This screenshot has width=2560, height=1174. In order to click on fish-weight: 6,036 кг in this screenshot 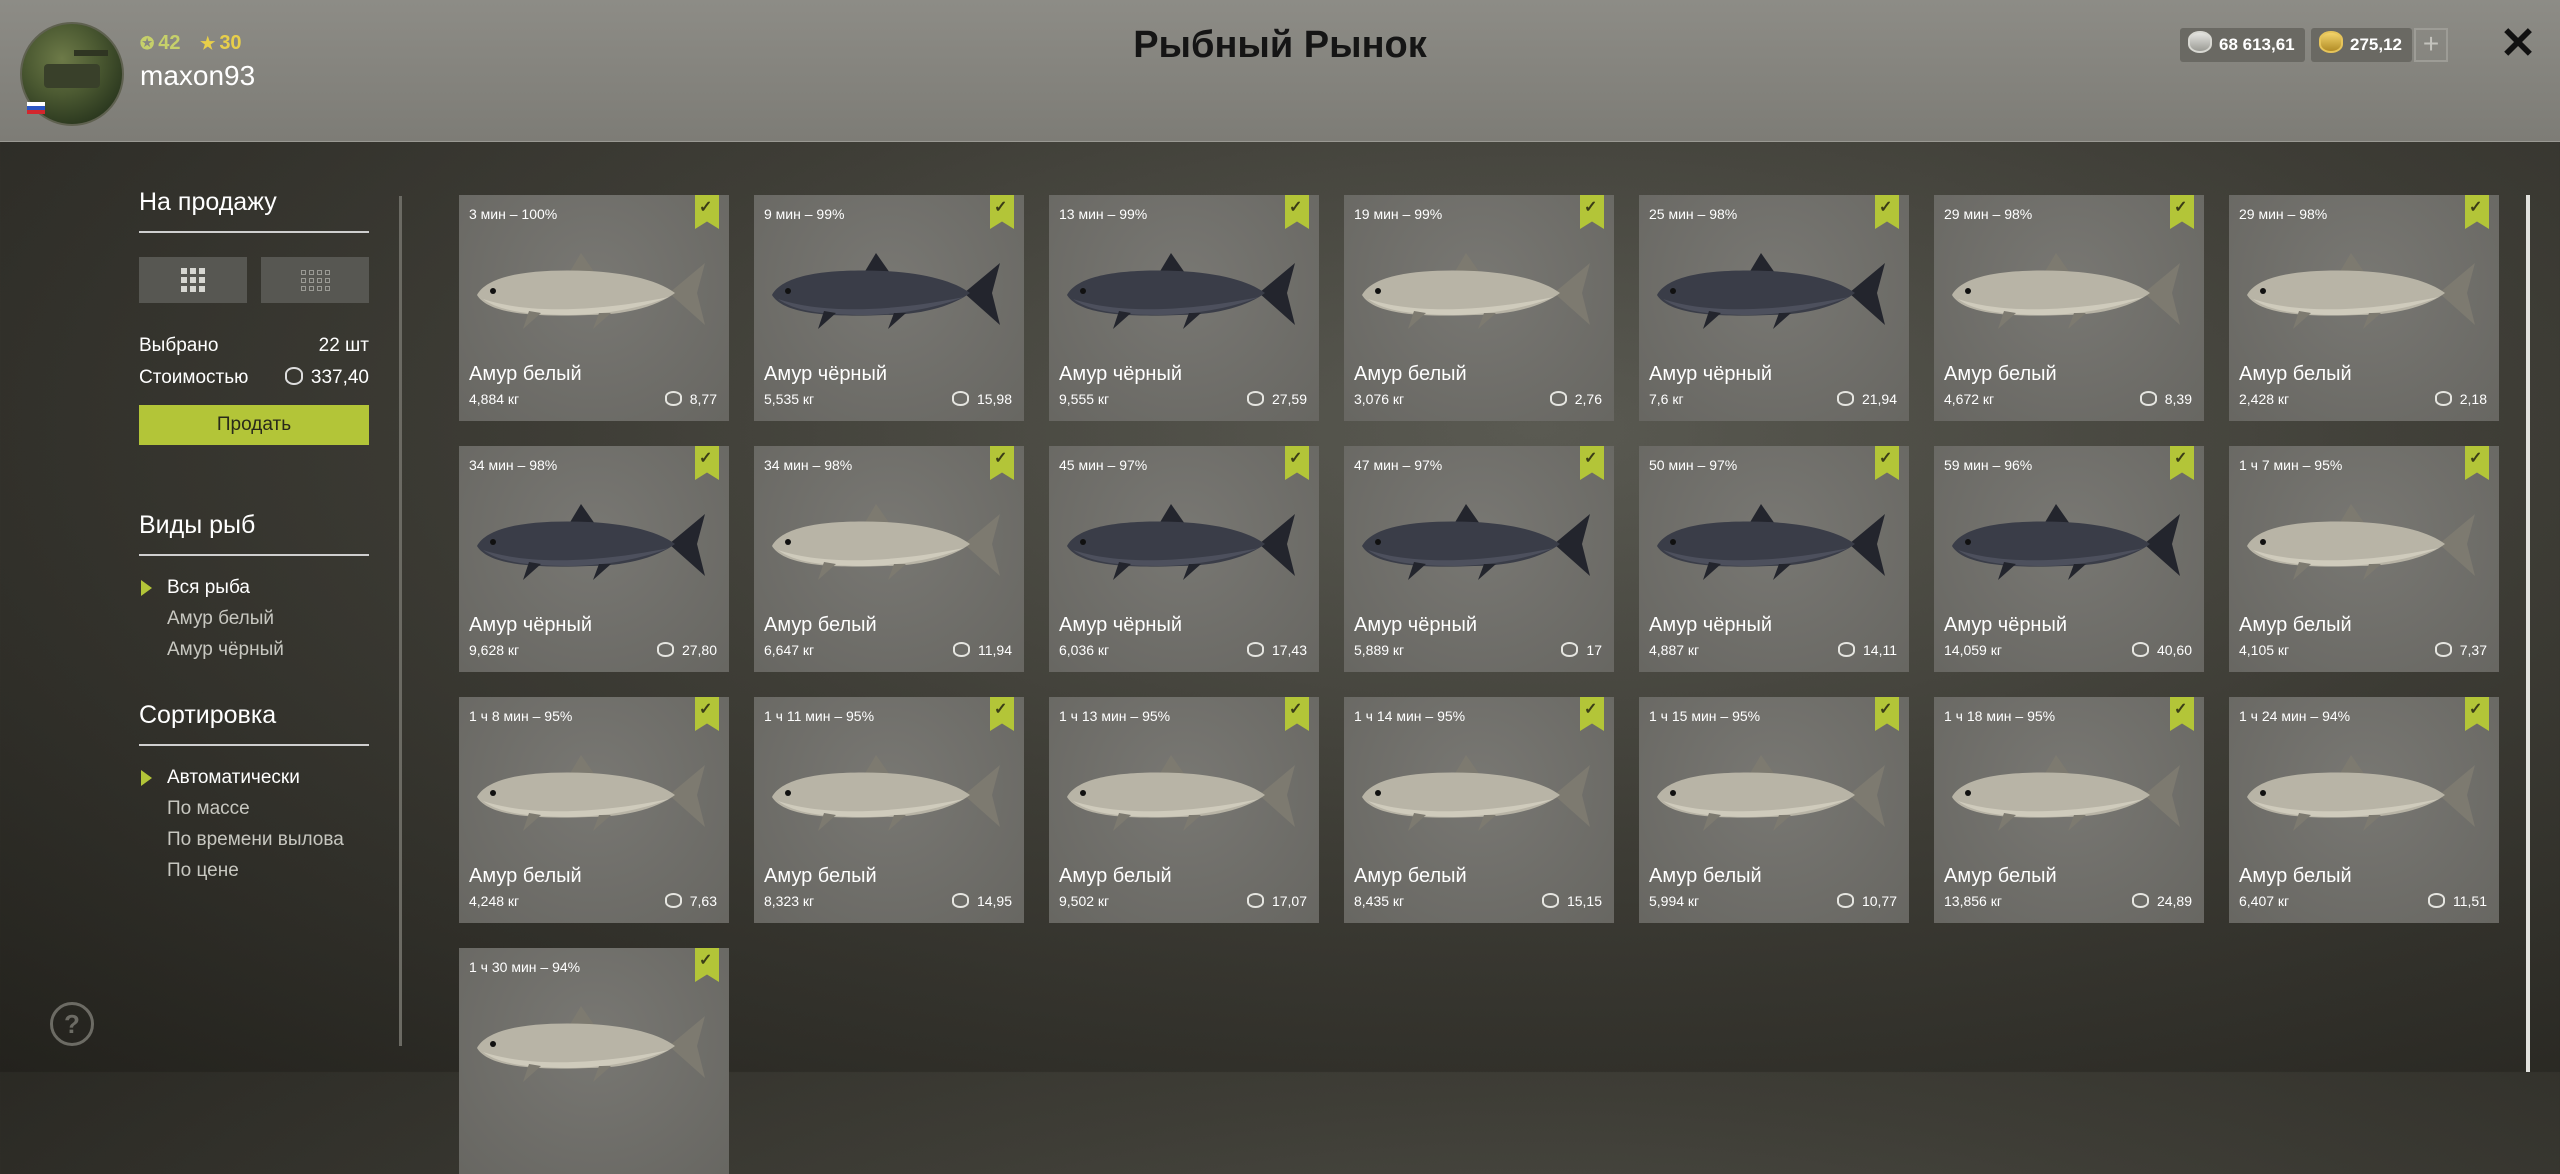, I will do `click(1084, 650)`.